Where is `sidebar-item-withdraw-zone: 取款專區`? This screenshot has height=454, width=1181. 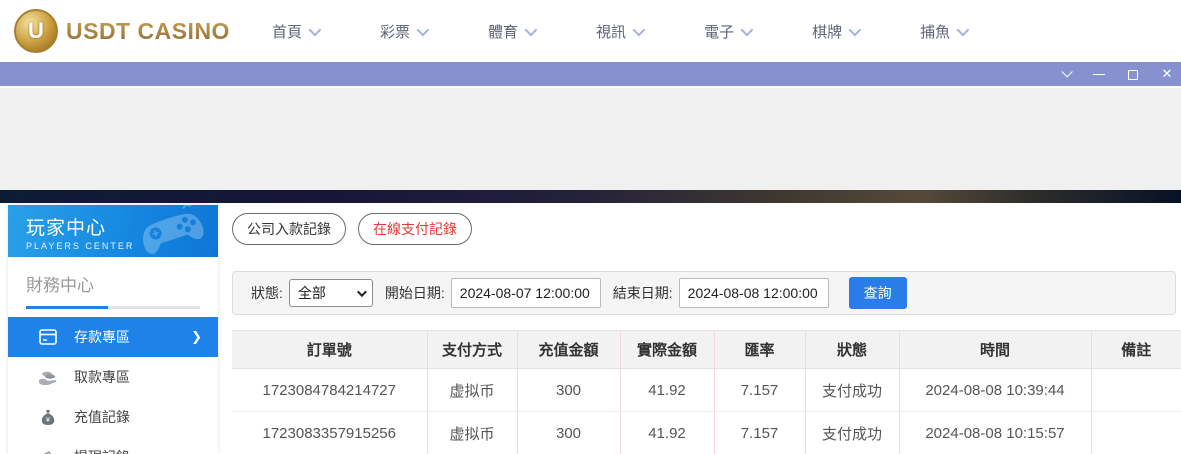 sidebar-item-withdraw-zone: 取款專區 is located at coordinates (113, 377).